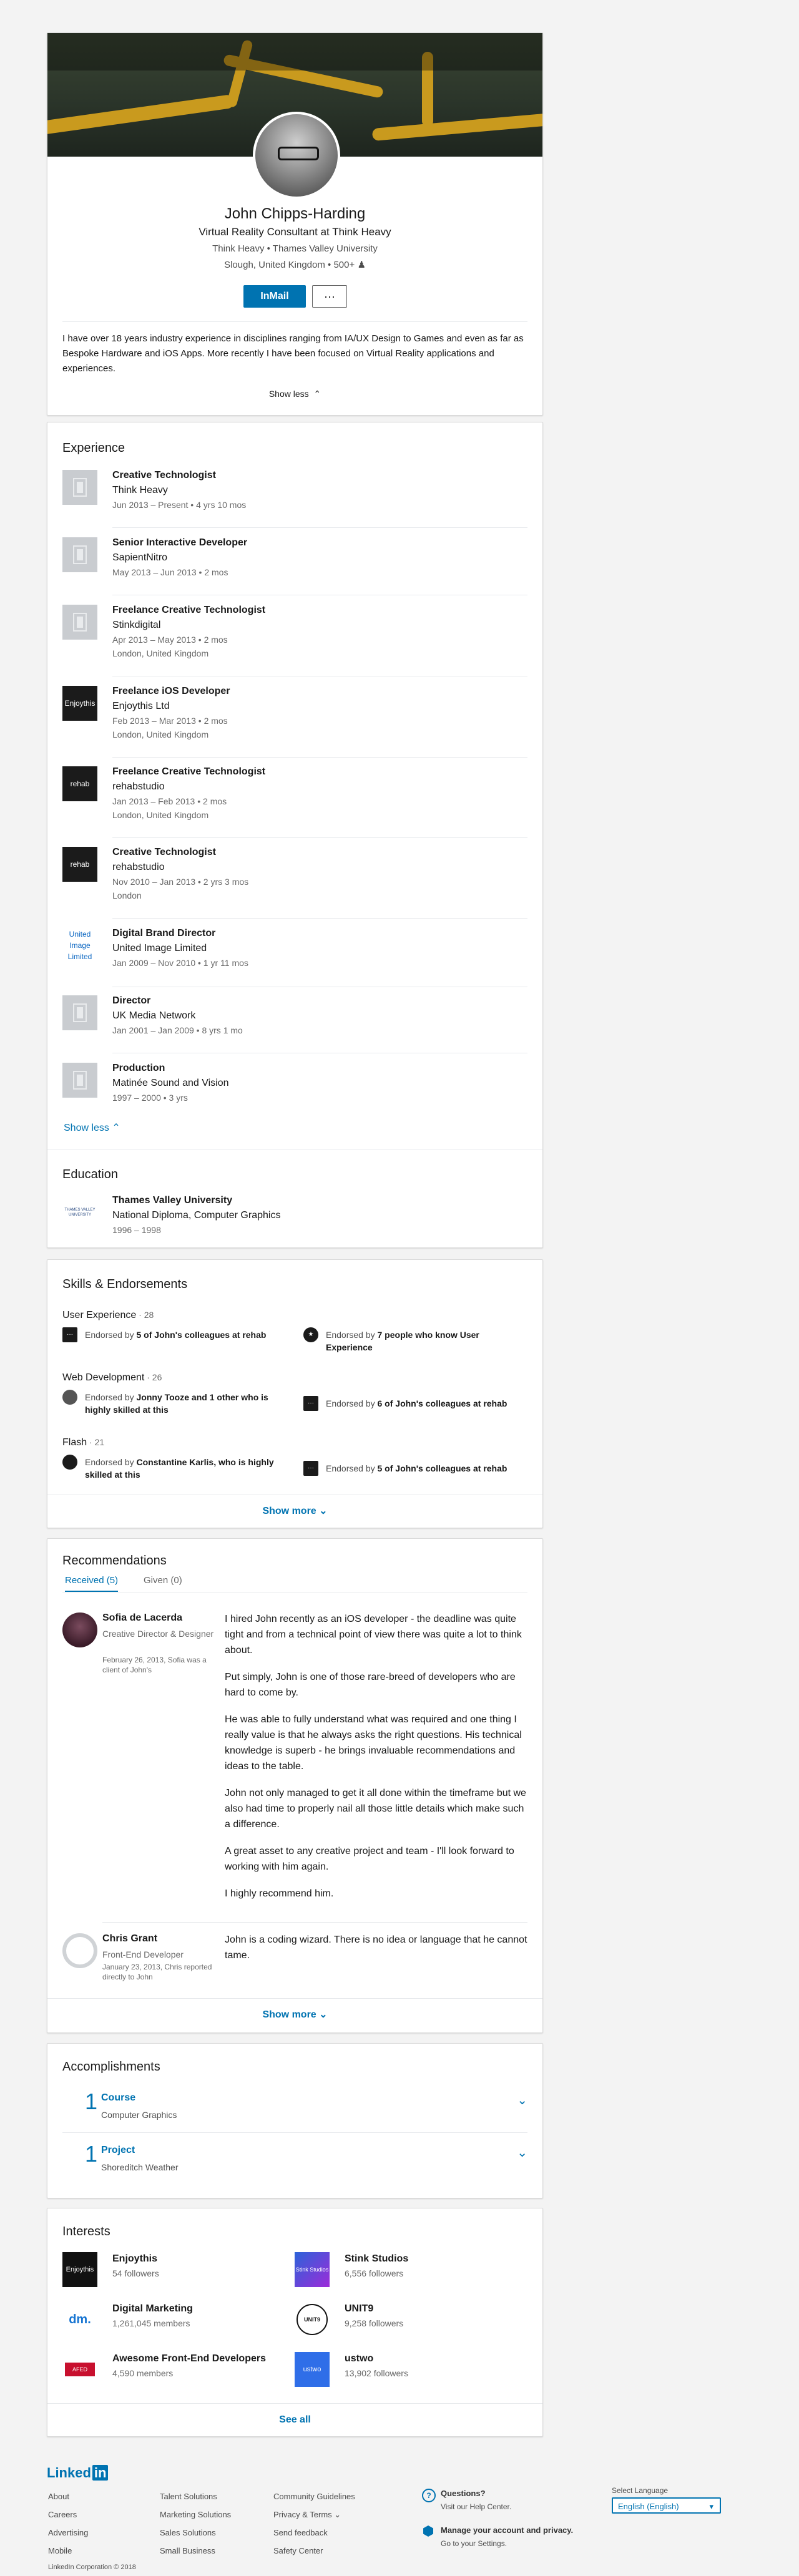 Image resolution: width=799 pixels, height=2576 pixels. Describe the element at coordinates (294, 2108) in the screenshot. I see `accomplishment-course: 1 Course Computer Graphics ⌄` at that location.